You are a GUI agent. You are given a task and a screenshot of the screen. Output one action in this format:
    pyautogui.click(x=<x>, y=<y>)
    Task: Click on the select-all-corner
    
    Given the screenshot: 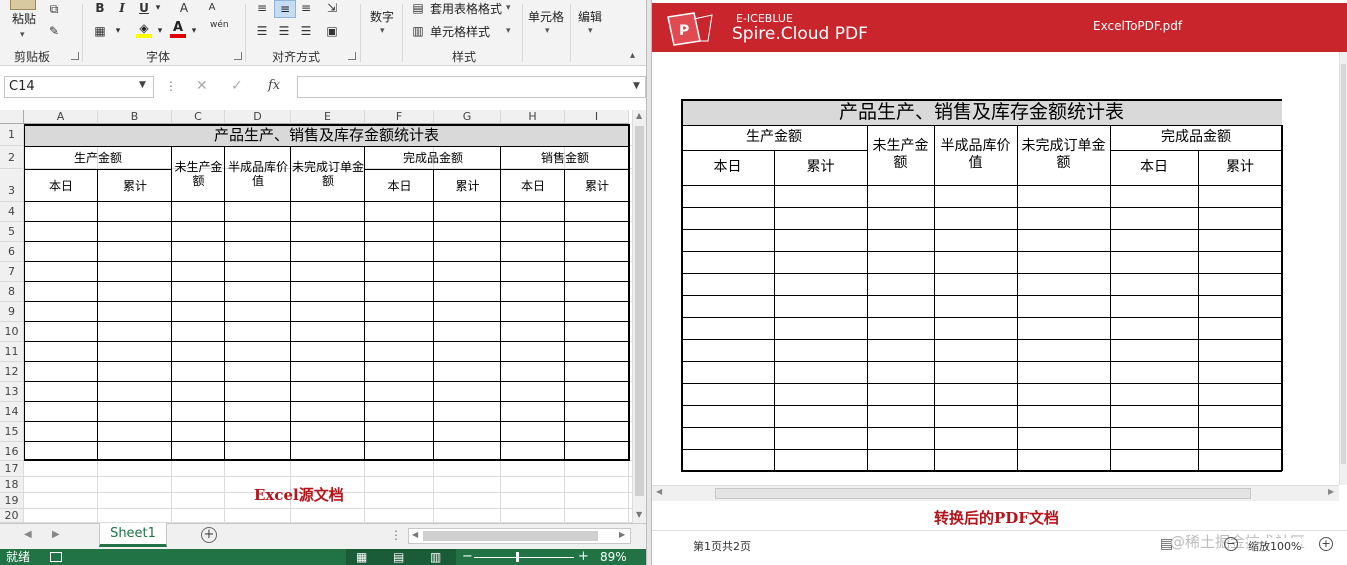 What is the action you would take?
    pyautogui.click(x=12, y=117)
    